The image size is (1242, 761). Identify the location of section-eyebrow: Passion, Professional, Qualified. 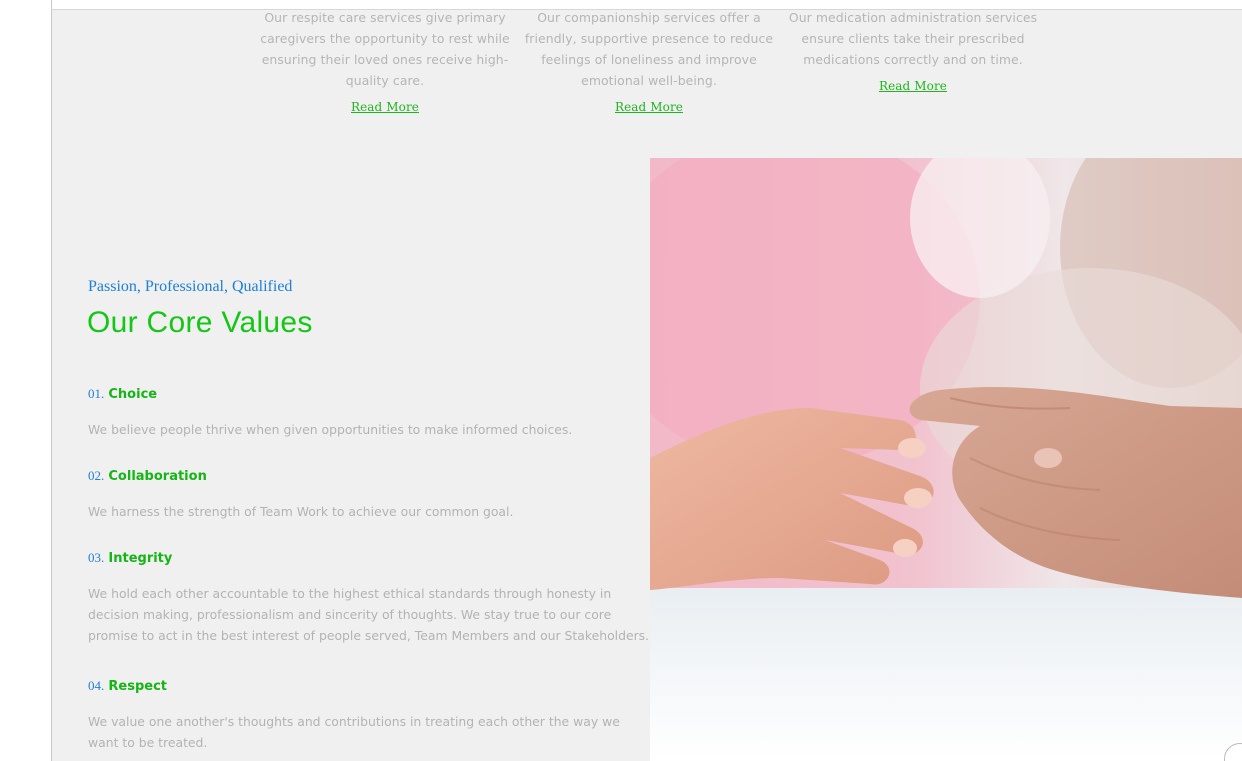
(190, 286).